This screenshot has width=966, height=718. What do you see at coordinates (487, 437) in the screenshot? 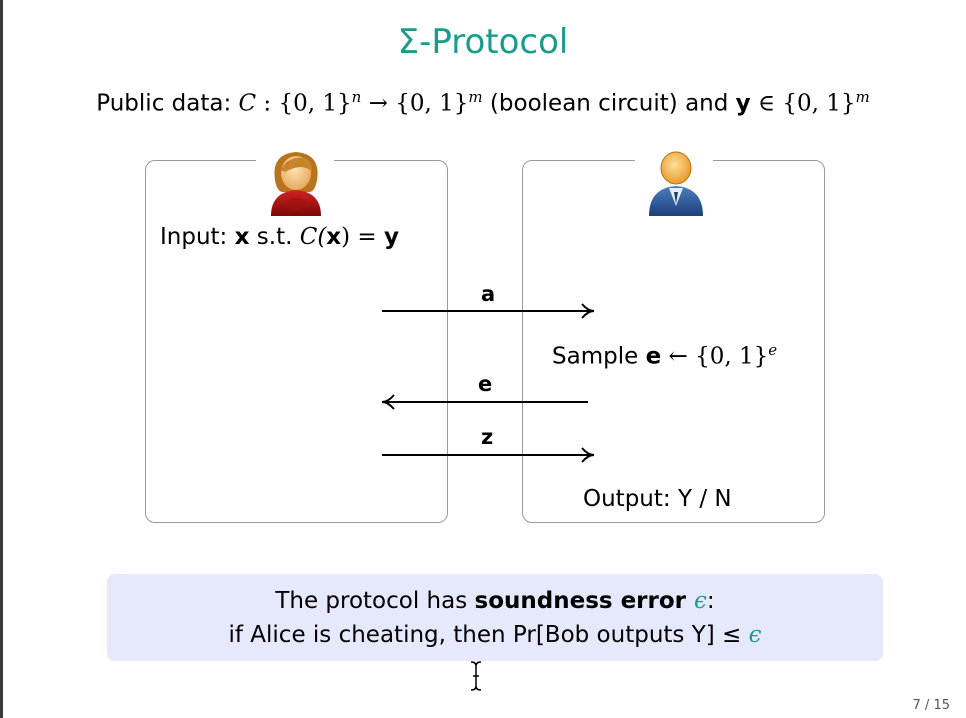
I see `message-z-label: z` at bounding box center [487, 437].